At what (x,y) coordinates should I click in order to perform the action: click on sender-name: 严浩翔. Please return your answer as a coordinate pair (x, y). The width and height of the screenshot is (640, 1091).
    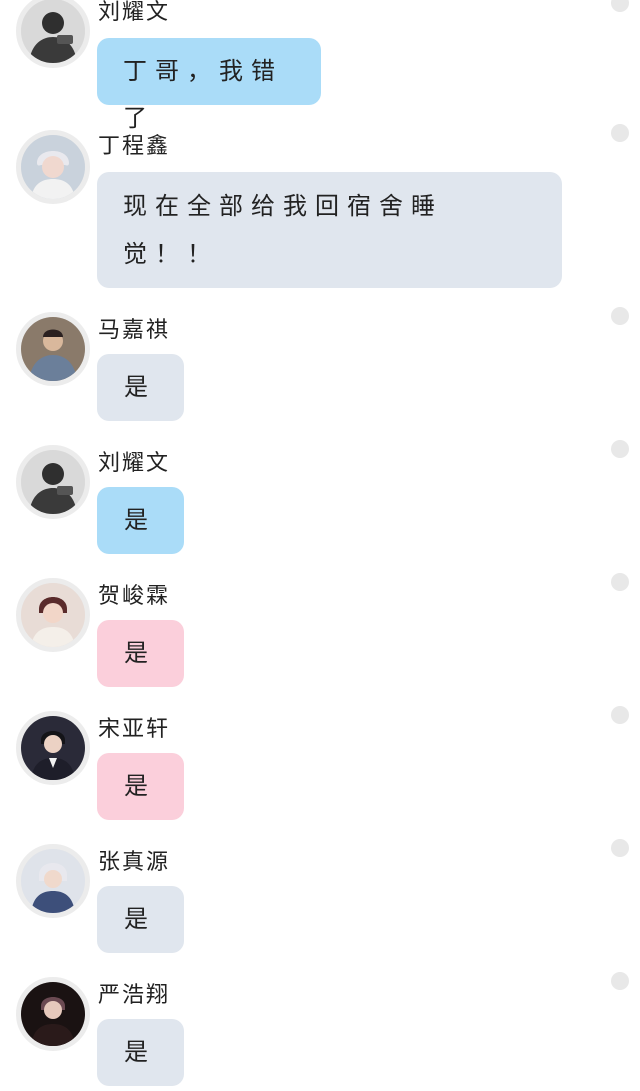
    Looking at the image, I should click on (134, 995).